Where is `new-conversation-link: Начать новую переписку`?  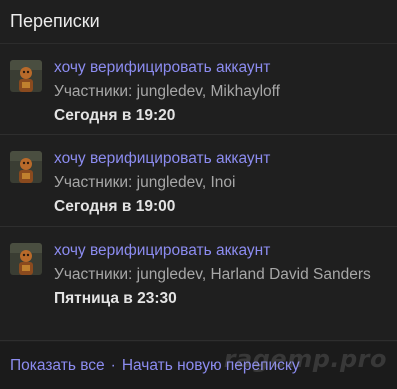
new-conversation-link: Начать новую переписку is located at coordinates (211, 366).